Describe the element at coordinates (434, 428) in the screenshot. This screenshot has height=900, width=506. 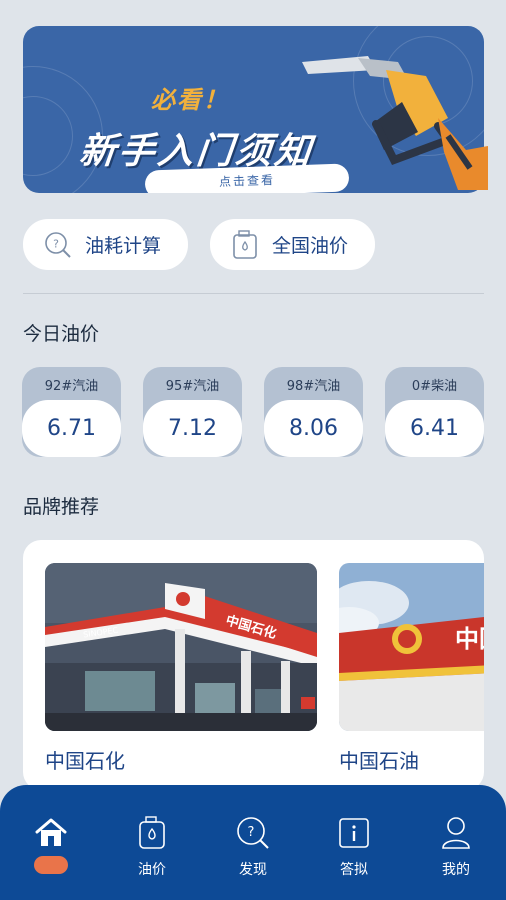
I see `fuel-price: 6.41` at that location.